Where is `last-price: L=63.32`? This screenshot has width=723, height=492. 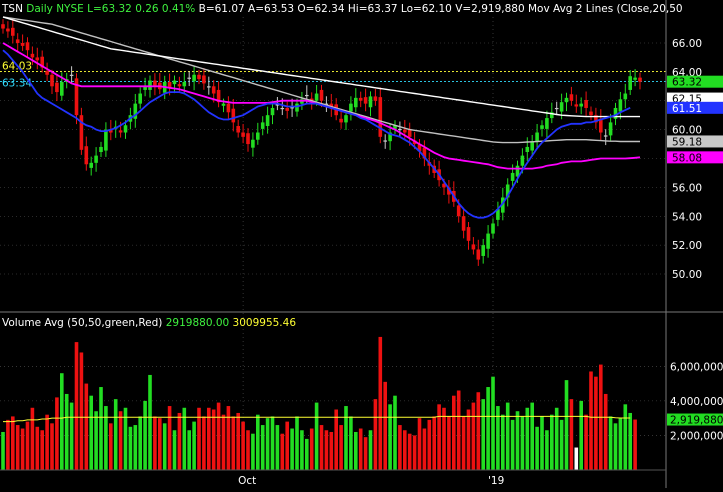
last-price: L=63.32 is located at coordinates (109, 9).